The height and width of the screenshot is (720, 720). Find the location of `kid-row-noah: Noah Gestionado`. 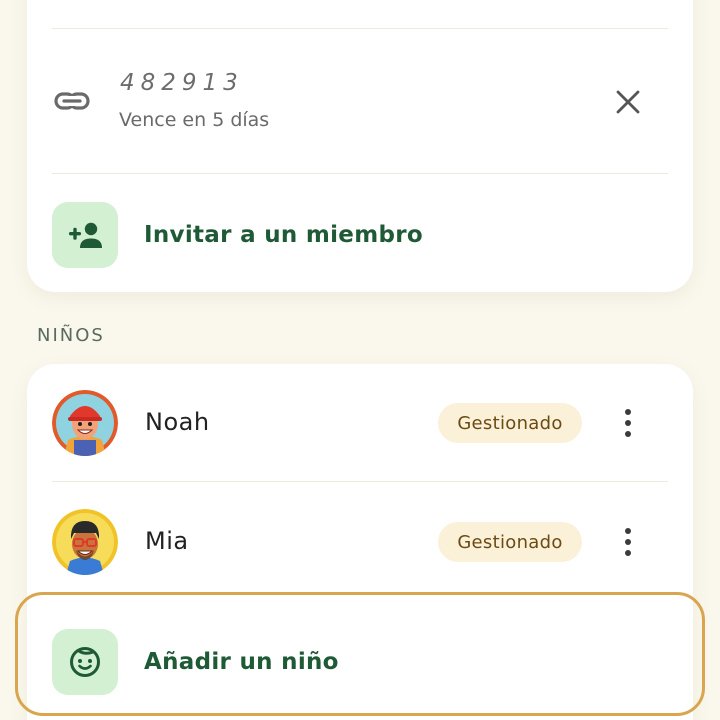

kid-row-noah: Noah Gestionado is located at coordinates (360, 423).